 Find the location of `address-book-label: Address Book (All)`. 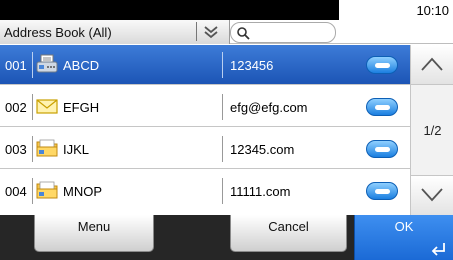

address-book-label: Address Book (All) is located at coordinates (58, 32).